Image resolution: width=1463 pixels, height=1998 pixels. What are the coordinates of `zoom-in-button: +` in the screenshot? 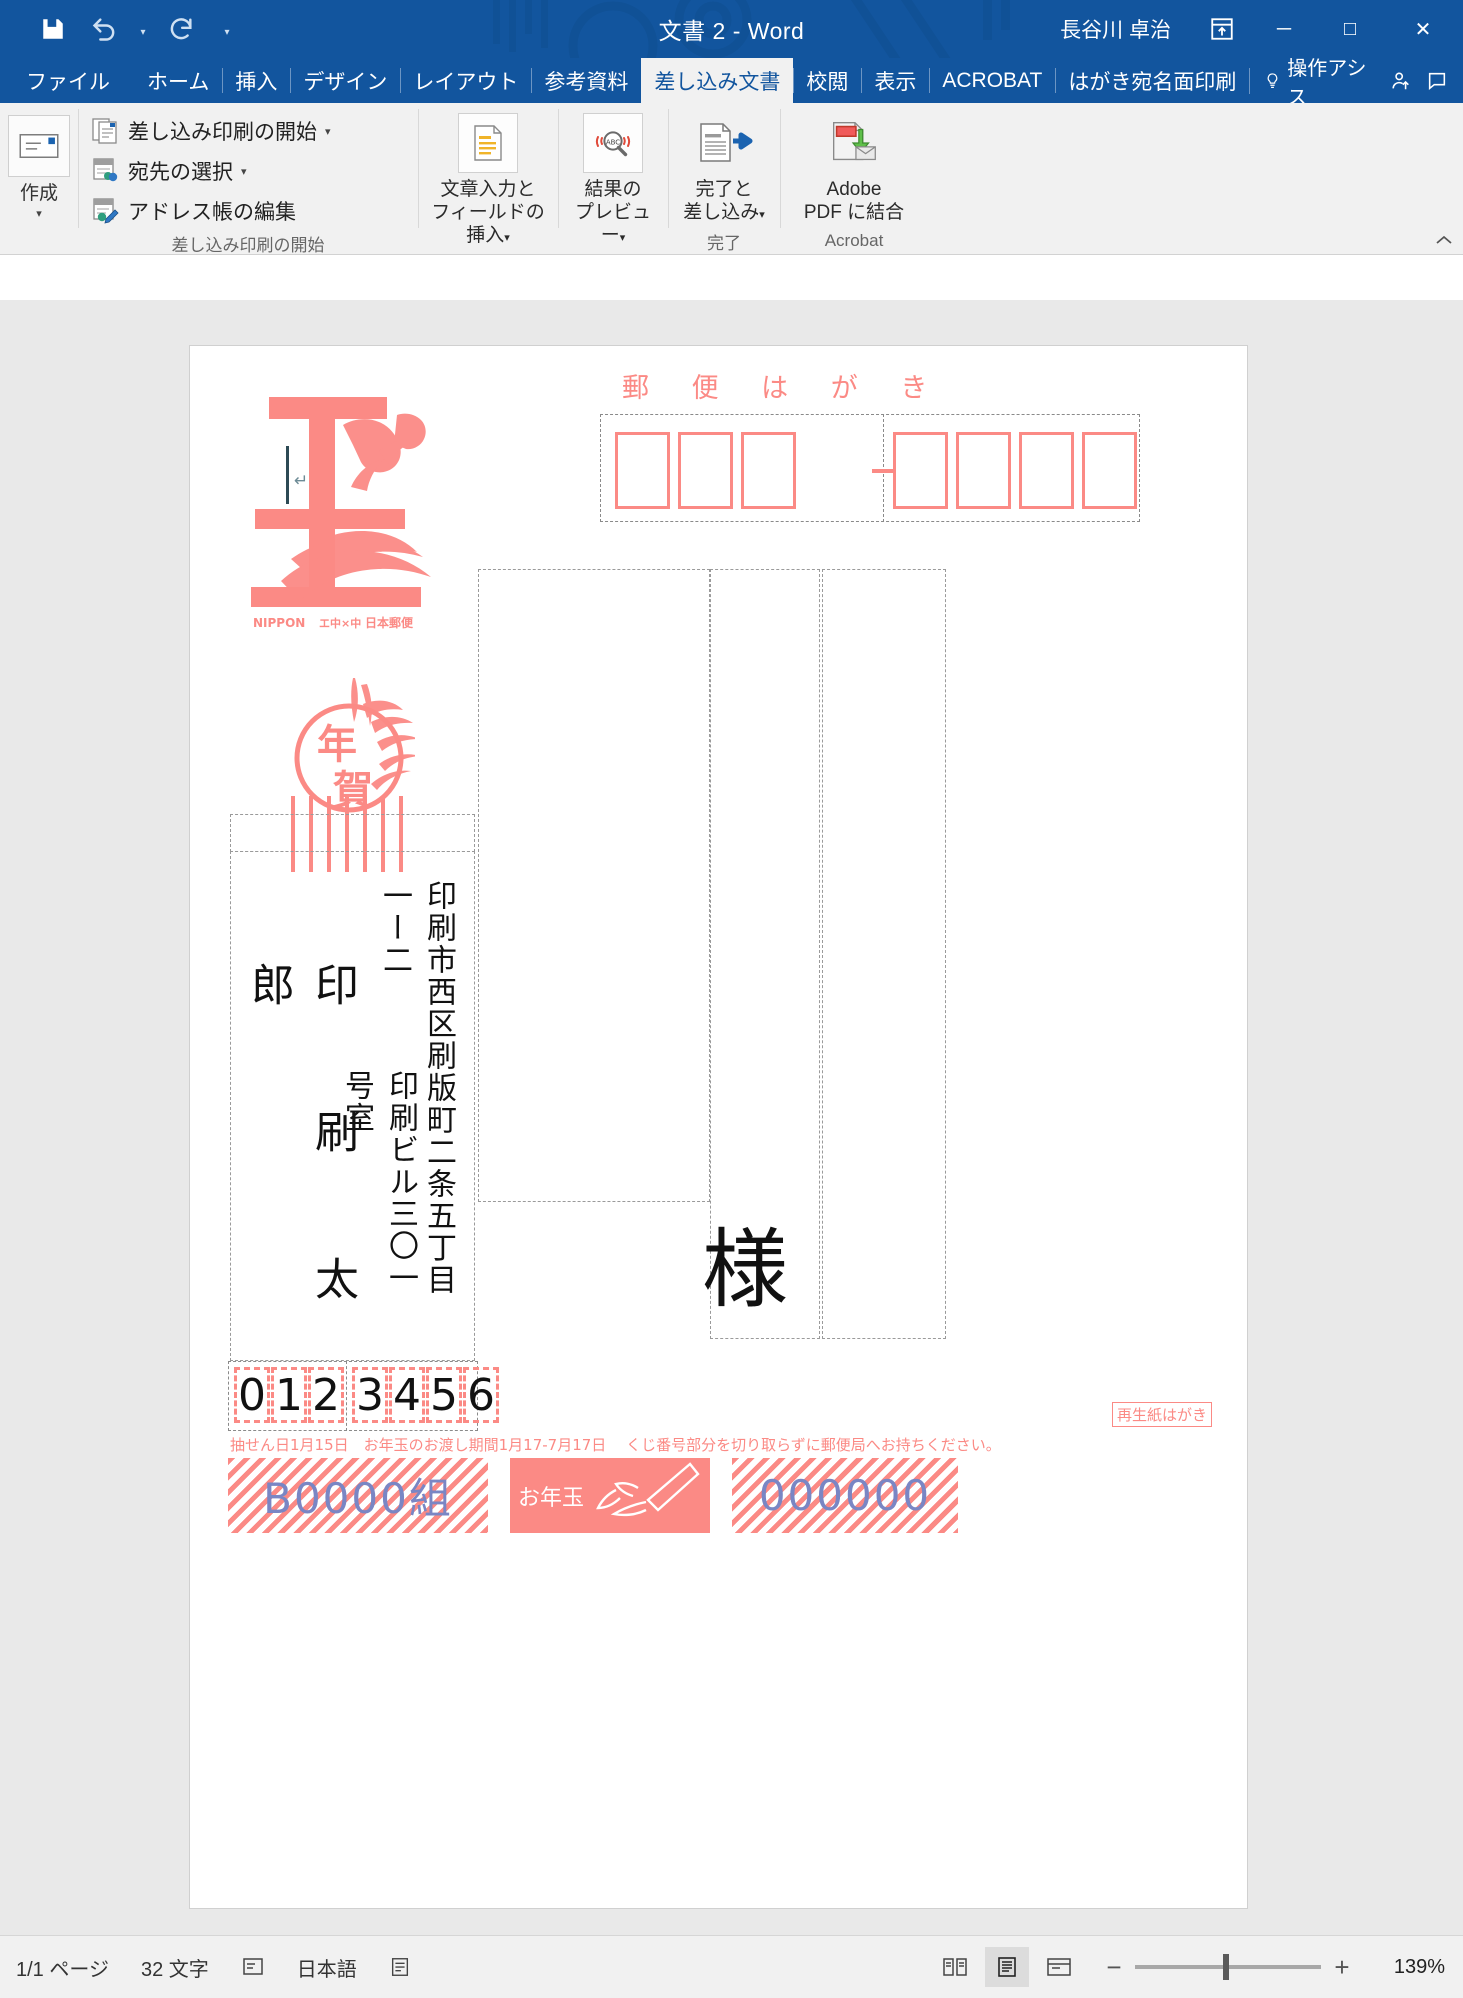 It's located at (1342, 1967).